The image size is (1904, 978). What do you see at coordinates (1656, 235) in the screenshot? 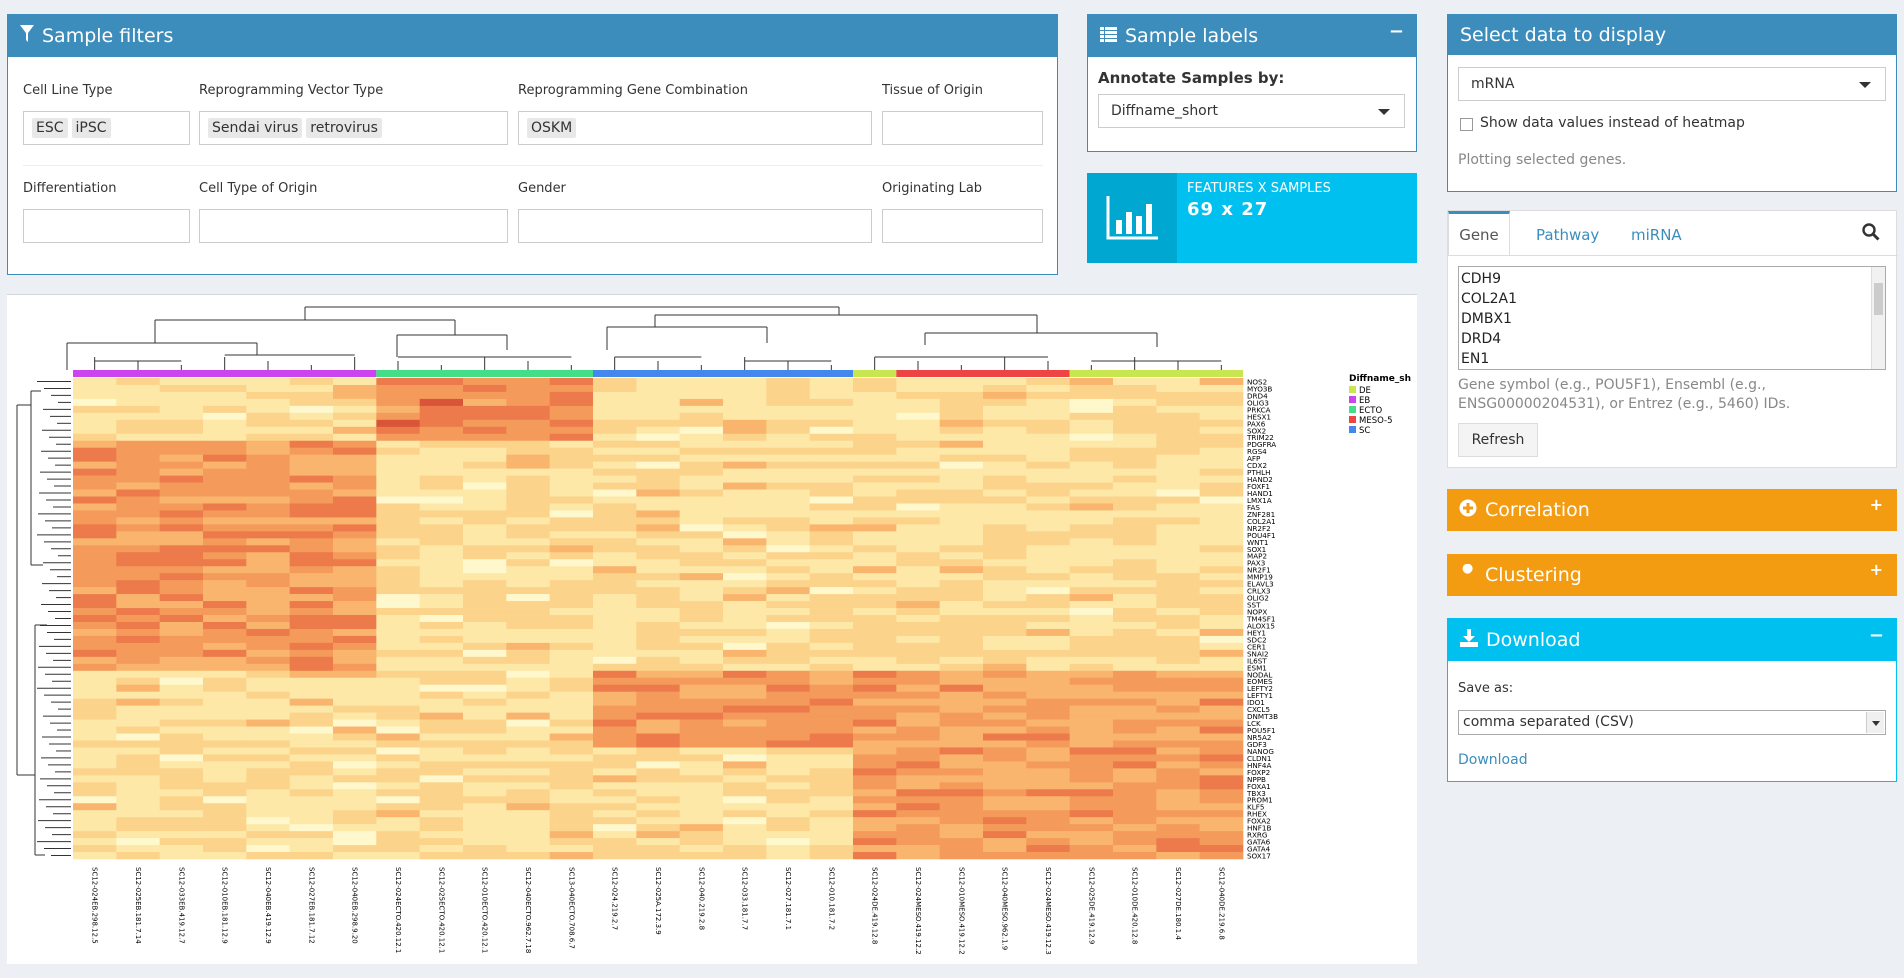
I see `tab-mirna: miRNA` at bounding box center [1656, 235].